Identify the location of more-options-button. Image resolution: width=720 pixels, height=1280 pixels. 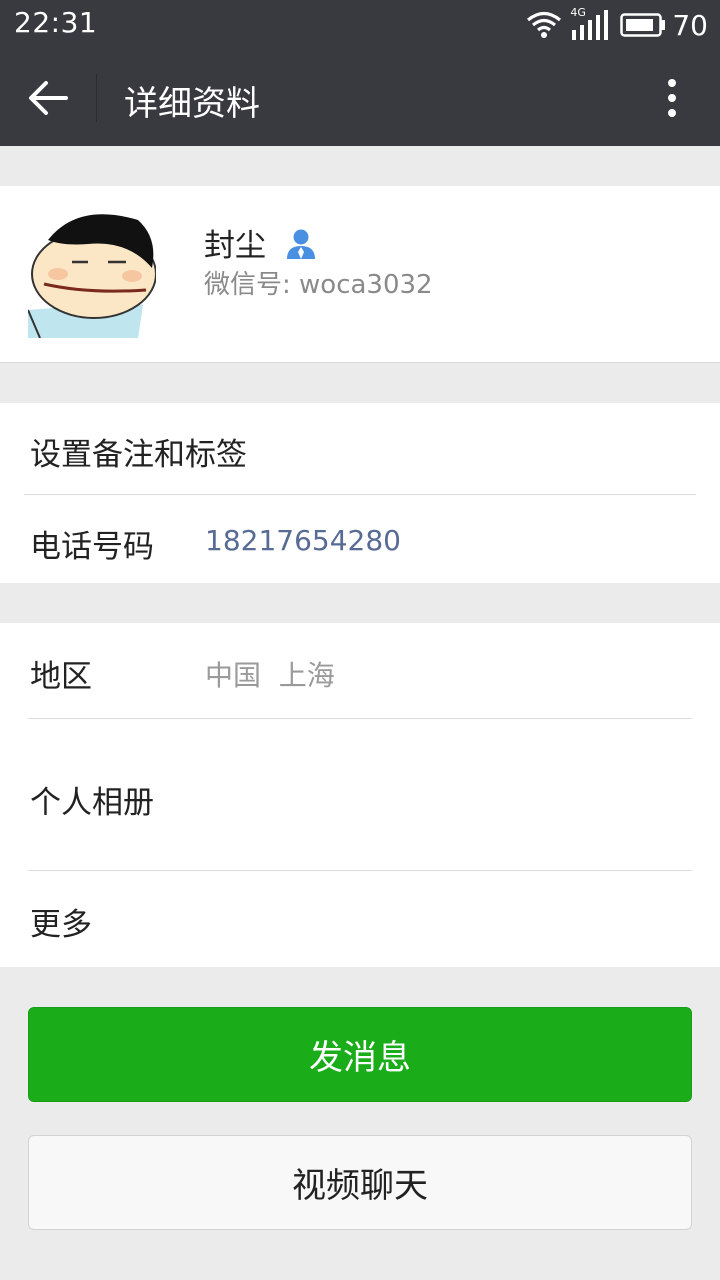
(672, 98).